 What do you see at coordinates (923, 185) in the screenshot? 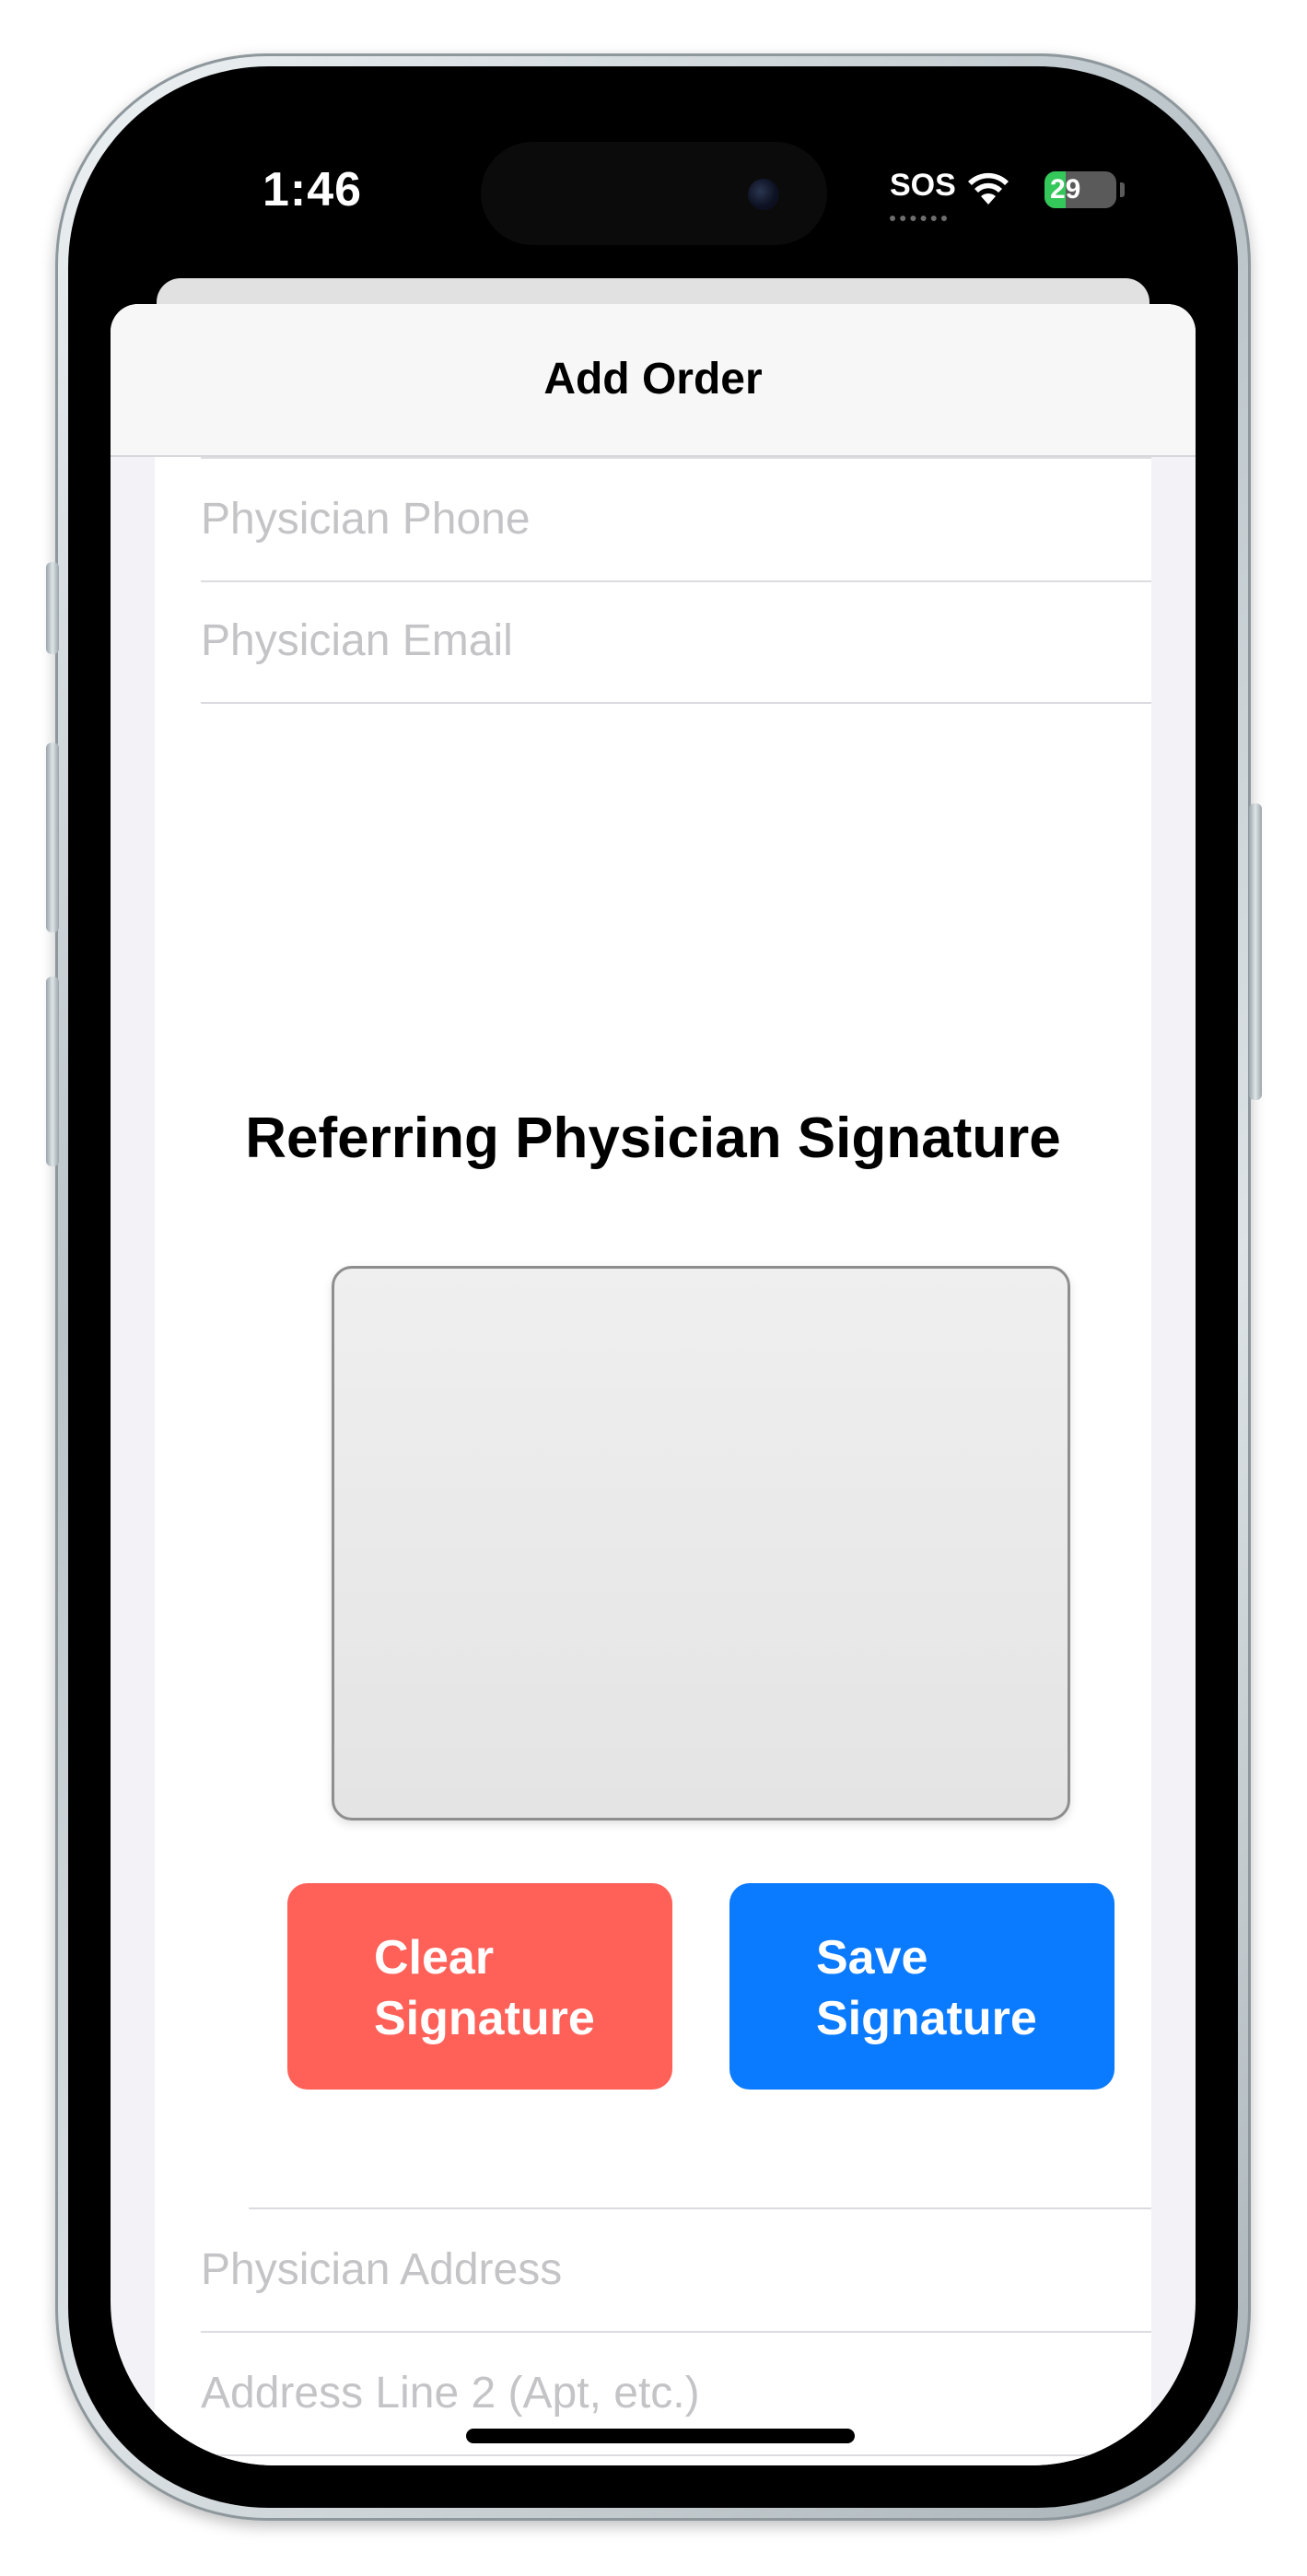
I see `sos-indicator: SOS` at bounding box center [923, 185].